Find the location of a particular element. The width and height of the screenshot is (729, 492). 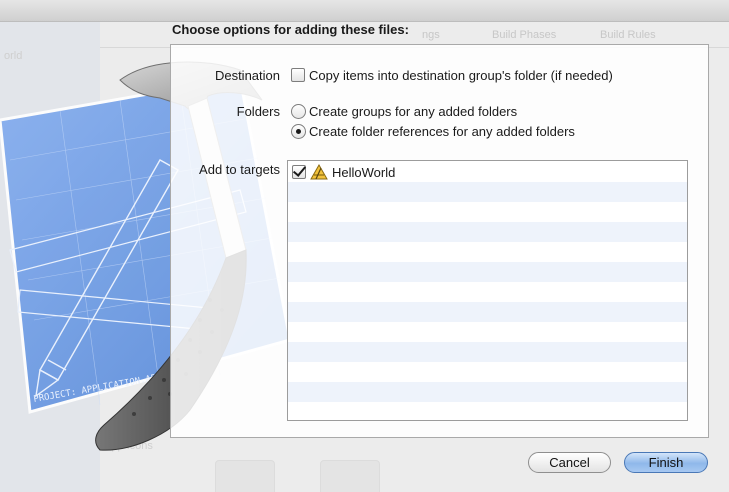

background-tab: Build Phases is located at coordinates (524, 35).